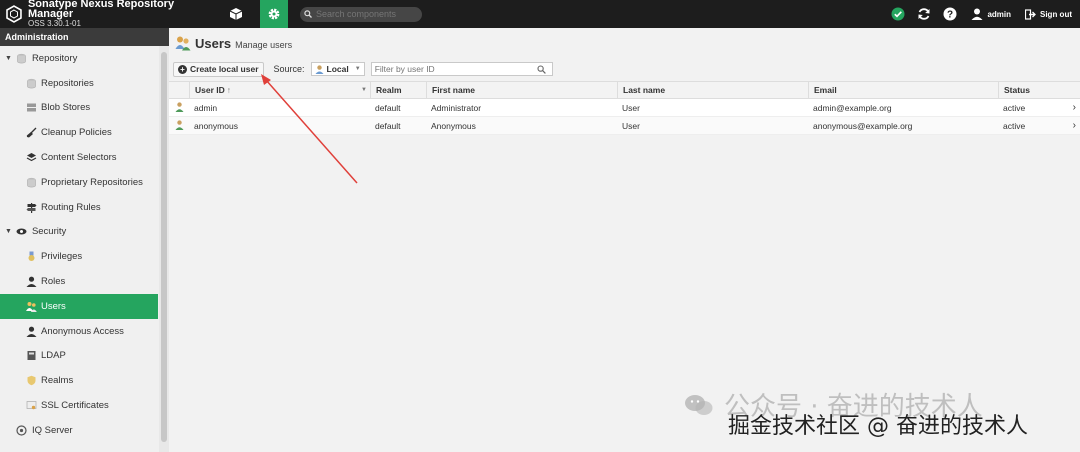 The height and width of the screenshot is (452, 1080). I want to click on sidebar-item-proprietary-repositories: Proprietary Repositories, so click(79, 182).